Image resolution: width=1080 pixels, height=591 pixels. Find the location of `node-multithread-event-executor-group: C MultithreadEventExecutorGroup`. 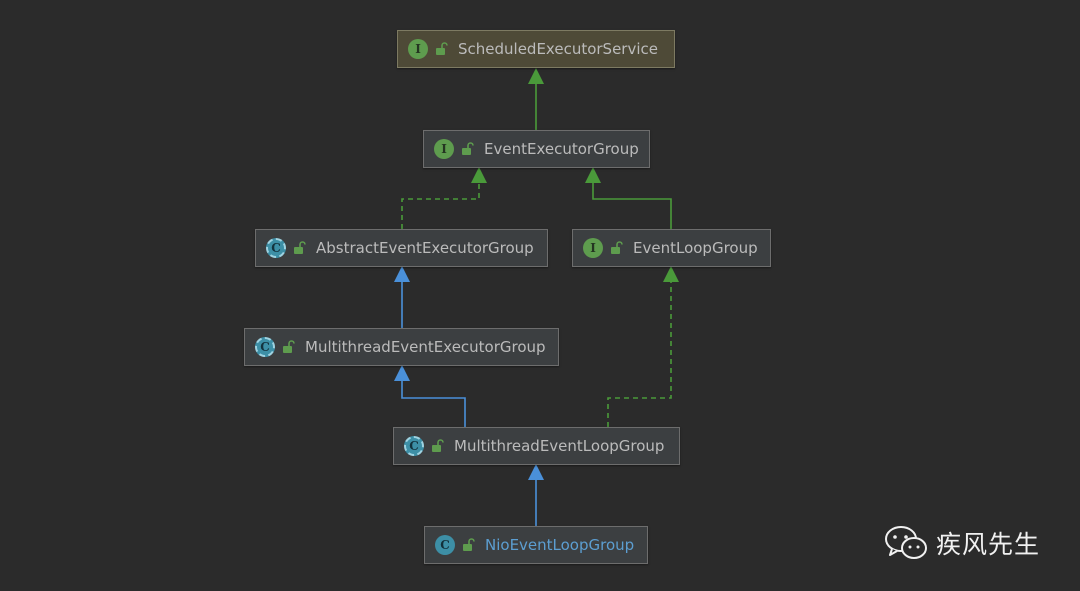

node-multithread-event-executor-group: C MultithreadEventExecutorGroup is located at coordinates (401, 347).